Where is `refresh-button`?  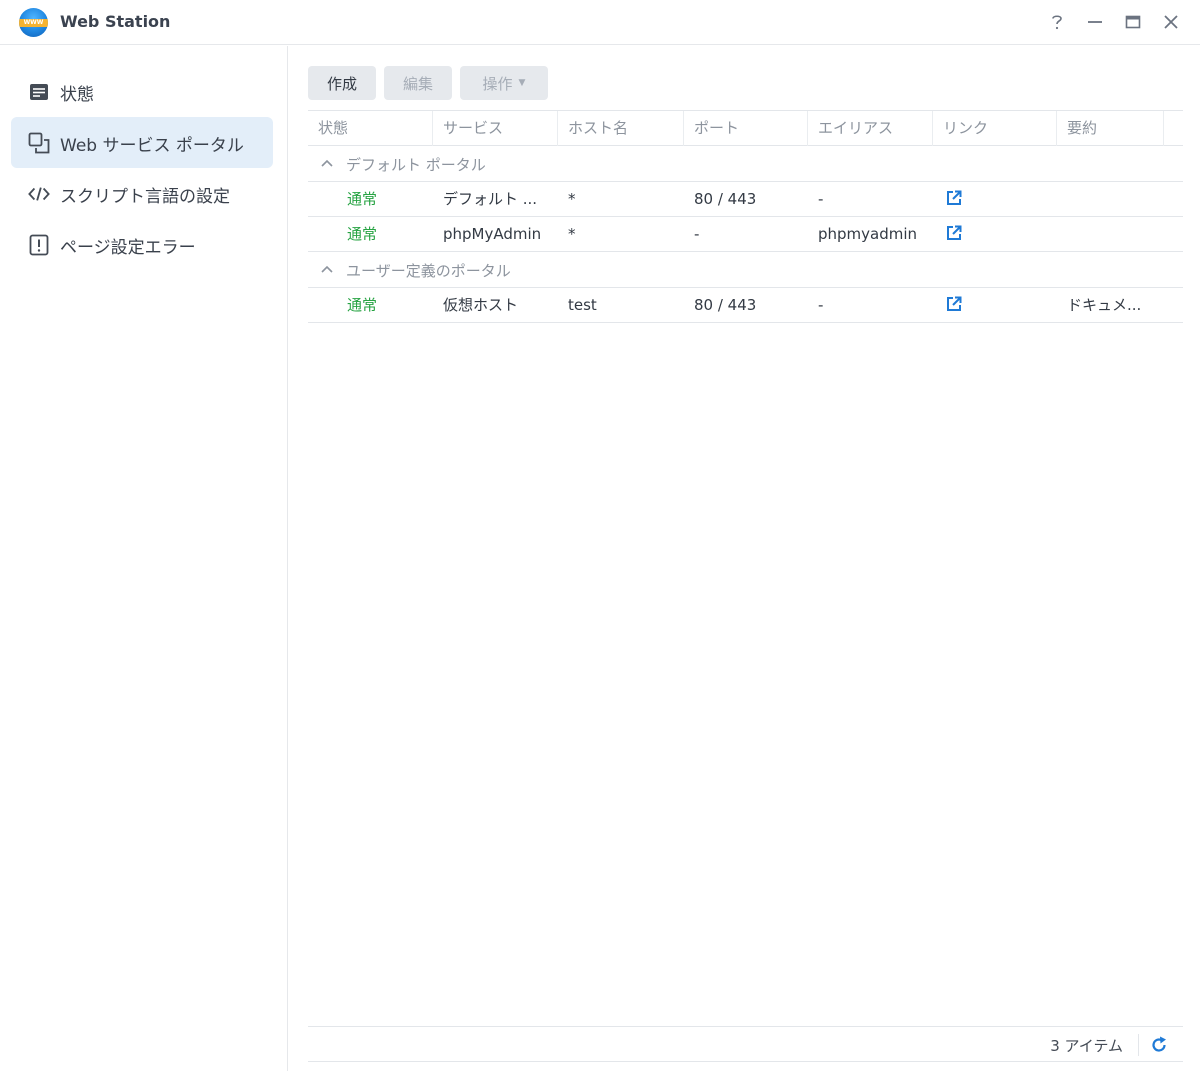
refresh-button is located at coordinates (1159, 1045).